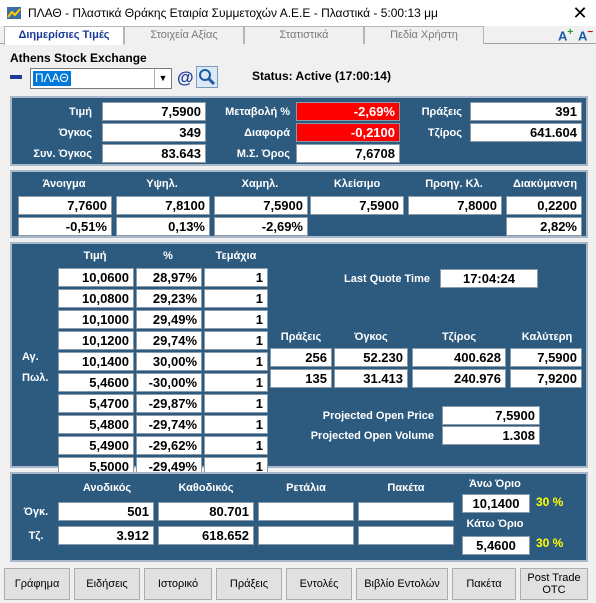 The image size is (596, 603). Describe the element at coordinates (106, 511) in the screenshot. I see `up-volume: 501` at that location.